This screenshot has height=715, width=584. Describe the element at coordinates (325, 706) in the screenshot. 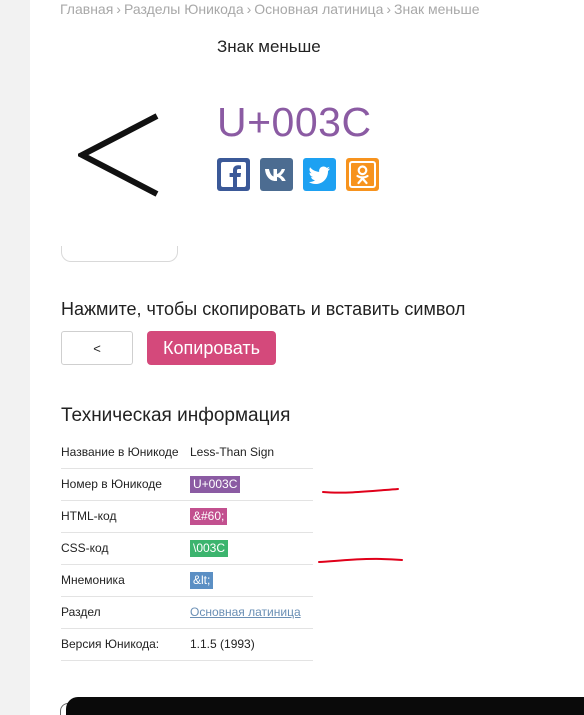

I see `black-overlay-bar` at that location.